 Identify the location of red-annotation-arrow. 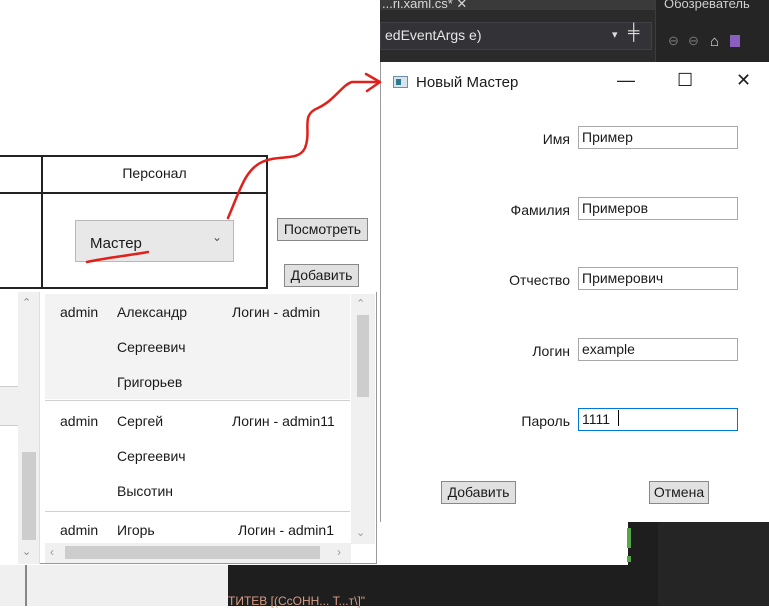
(233, 168).